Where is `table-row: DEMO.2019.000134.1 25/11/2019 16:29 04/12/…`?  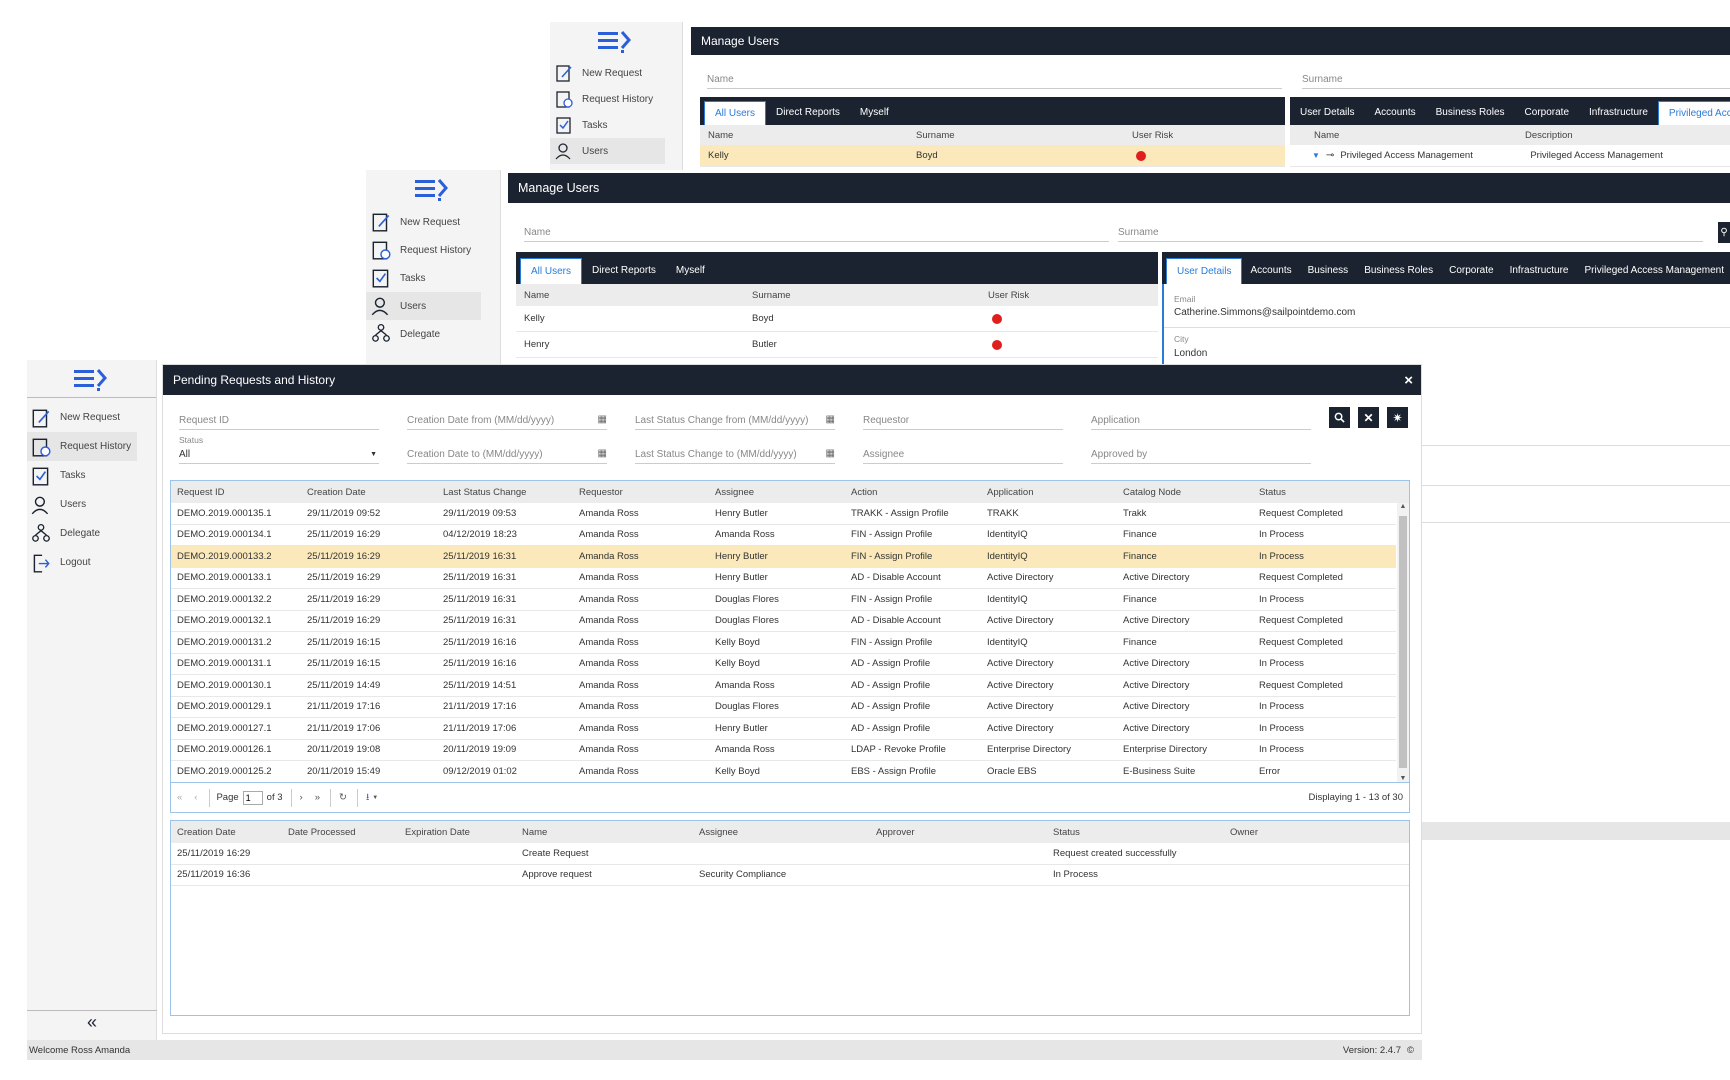
table-row: DEMO.2019.000134.1 25/11/2019 16:29 04/12/… is located at coordinates (783, 535).